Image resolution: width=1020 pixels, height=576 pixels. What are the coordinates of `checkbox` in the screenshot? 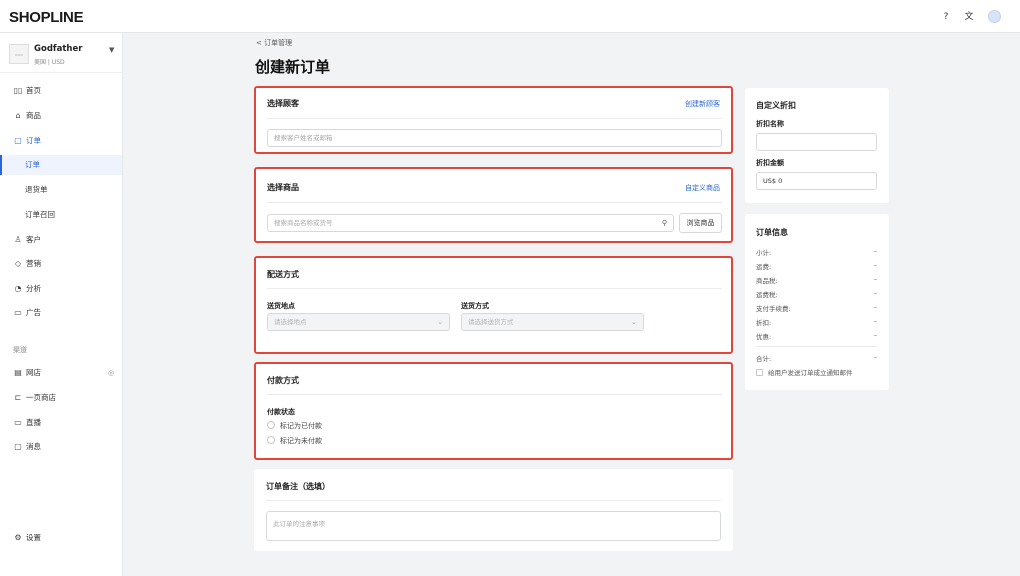 It's located at (759, 372).